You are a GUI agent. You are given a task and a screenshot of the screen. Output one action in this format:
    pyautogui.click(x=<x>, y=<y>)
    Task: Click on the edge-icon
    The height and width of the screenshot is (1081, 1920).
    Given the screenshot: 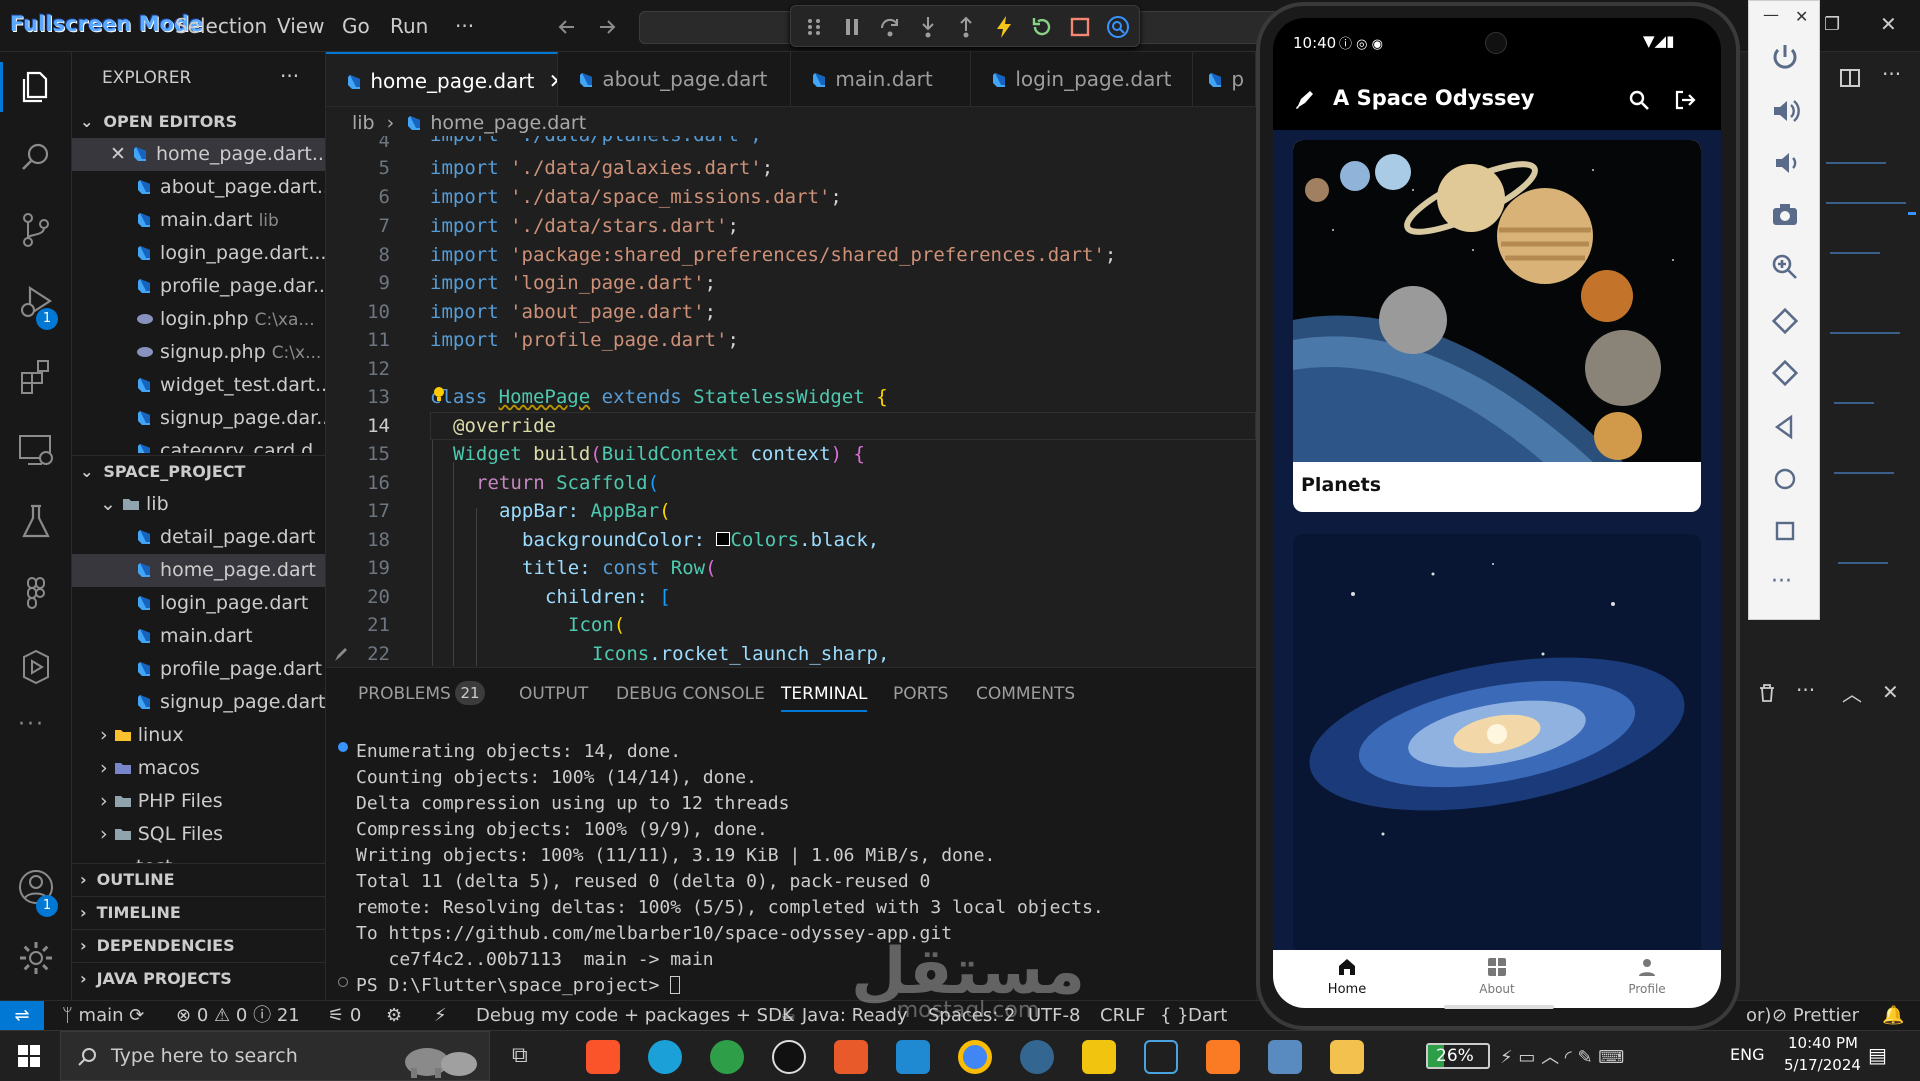 What is the action you would take?
    pyautogui.click(x=665, y=1057)
    